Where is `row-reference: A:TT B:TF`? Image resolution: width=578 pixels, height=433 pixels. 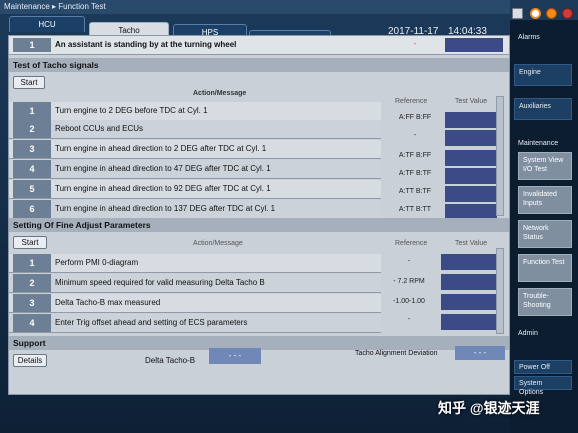 row-reference: A:TT B:TF is located at coordinates (415, 191).